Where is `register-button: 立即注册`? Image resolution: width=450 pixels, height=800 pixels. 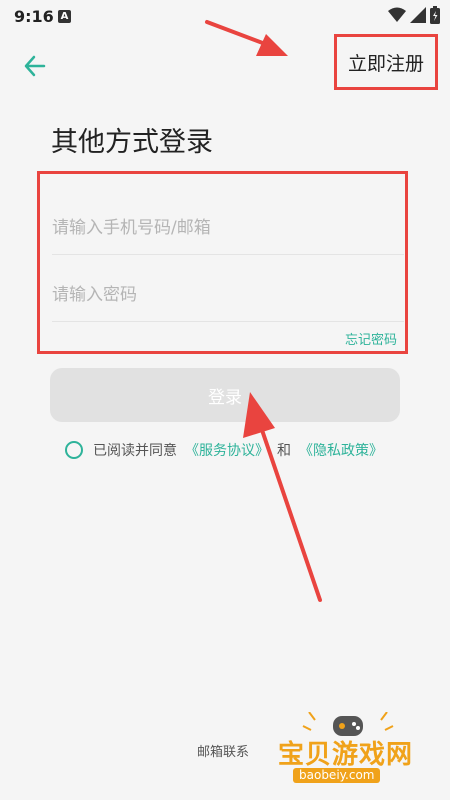 register-button: 立即注册 is located at coordinates (386, 62).